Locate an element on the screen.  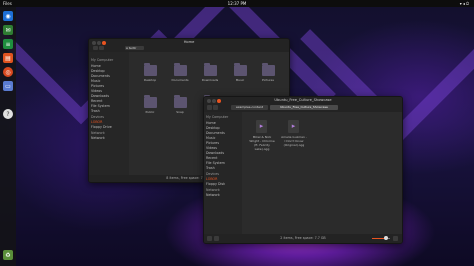
files-icon: ▭ is located at coordinates (8, 86).